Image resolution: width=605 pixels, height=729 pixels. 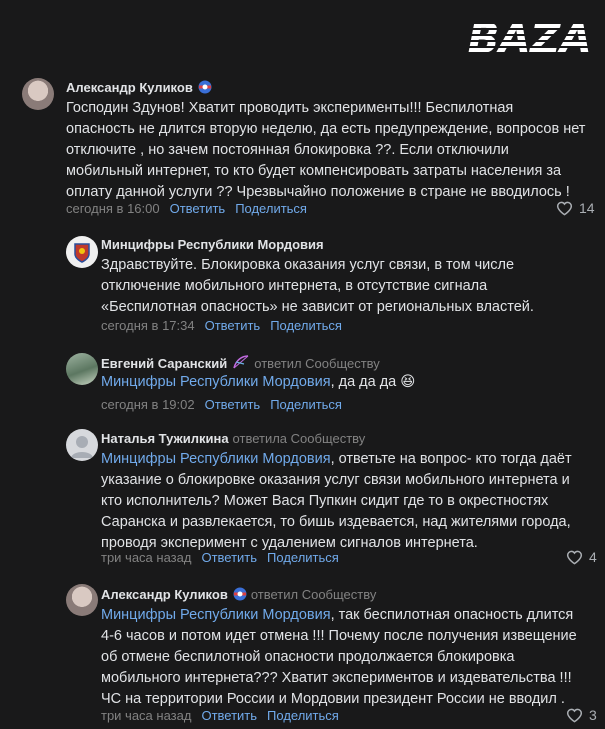 I want to click on like-count: 4, so click(x=593, y=557).